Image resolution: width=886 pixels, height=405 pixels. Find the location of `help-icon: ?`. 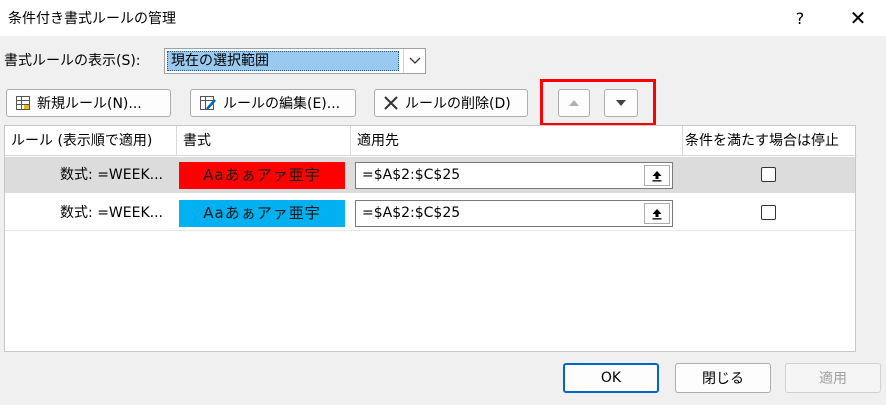

help-icon: ? is located at coordinates (800, 18).